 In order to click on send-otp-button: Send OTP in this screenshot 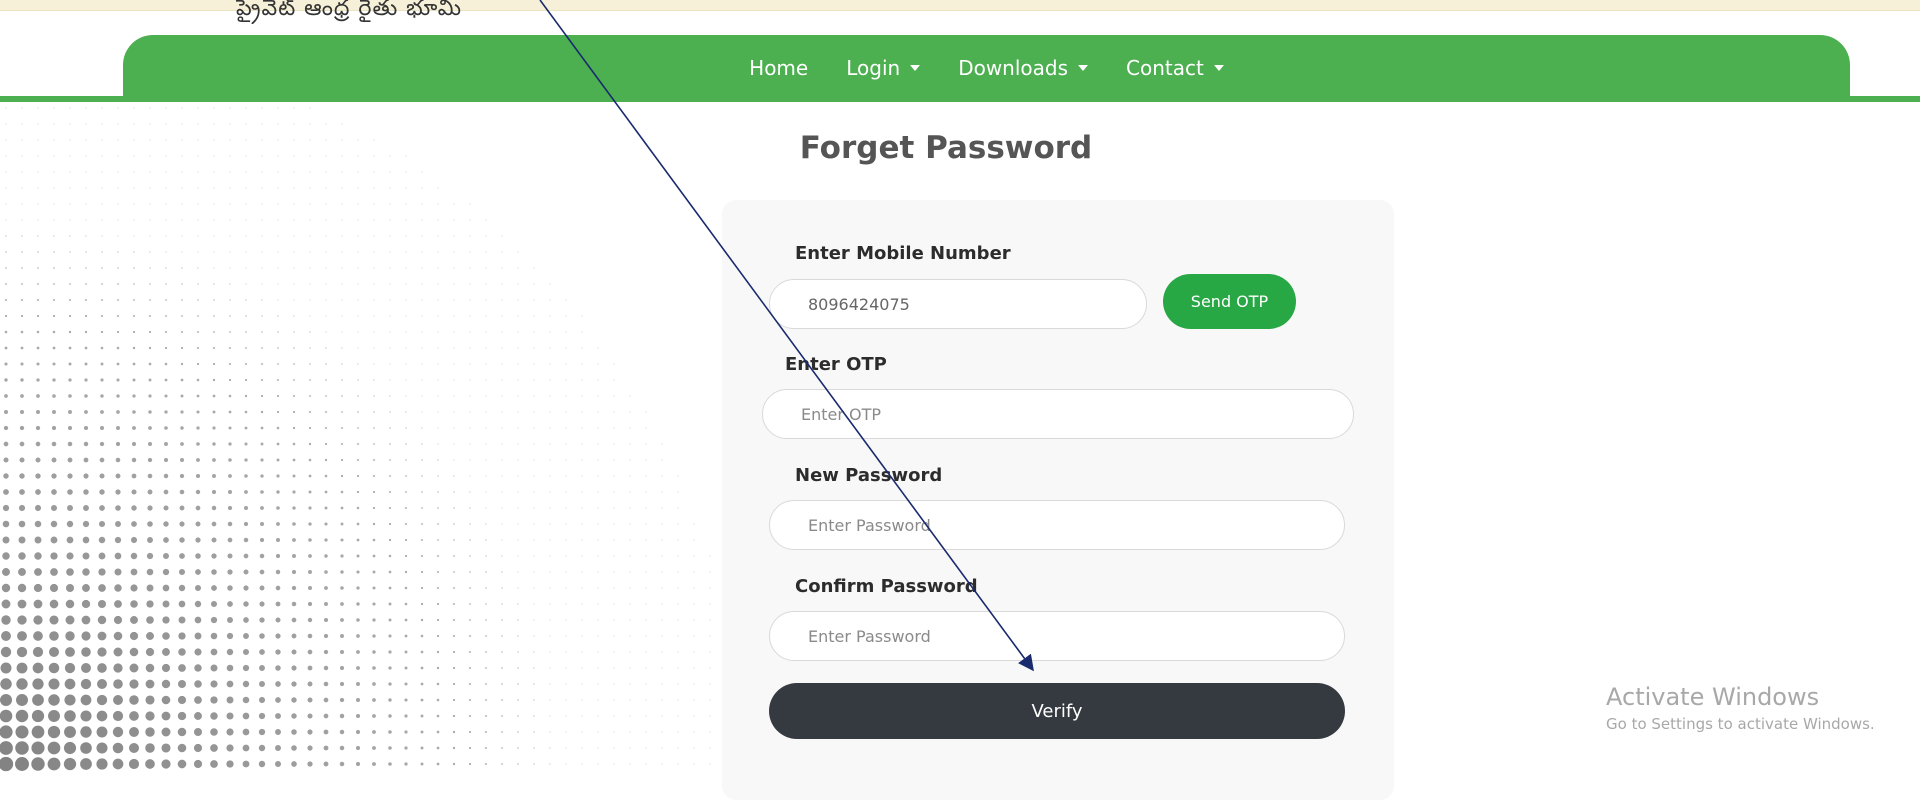, I will do `click(1229, 301)`.